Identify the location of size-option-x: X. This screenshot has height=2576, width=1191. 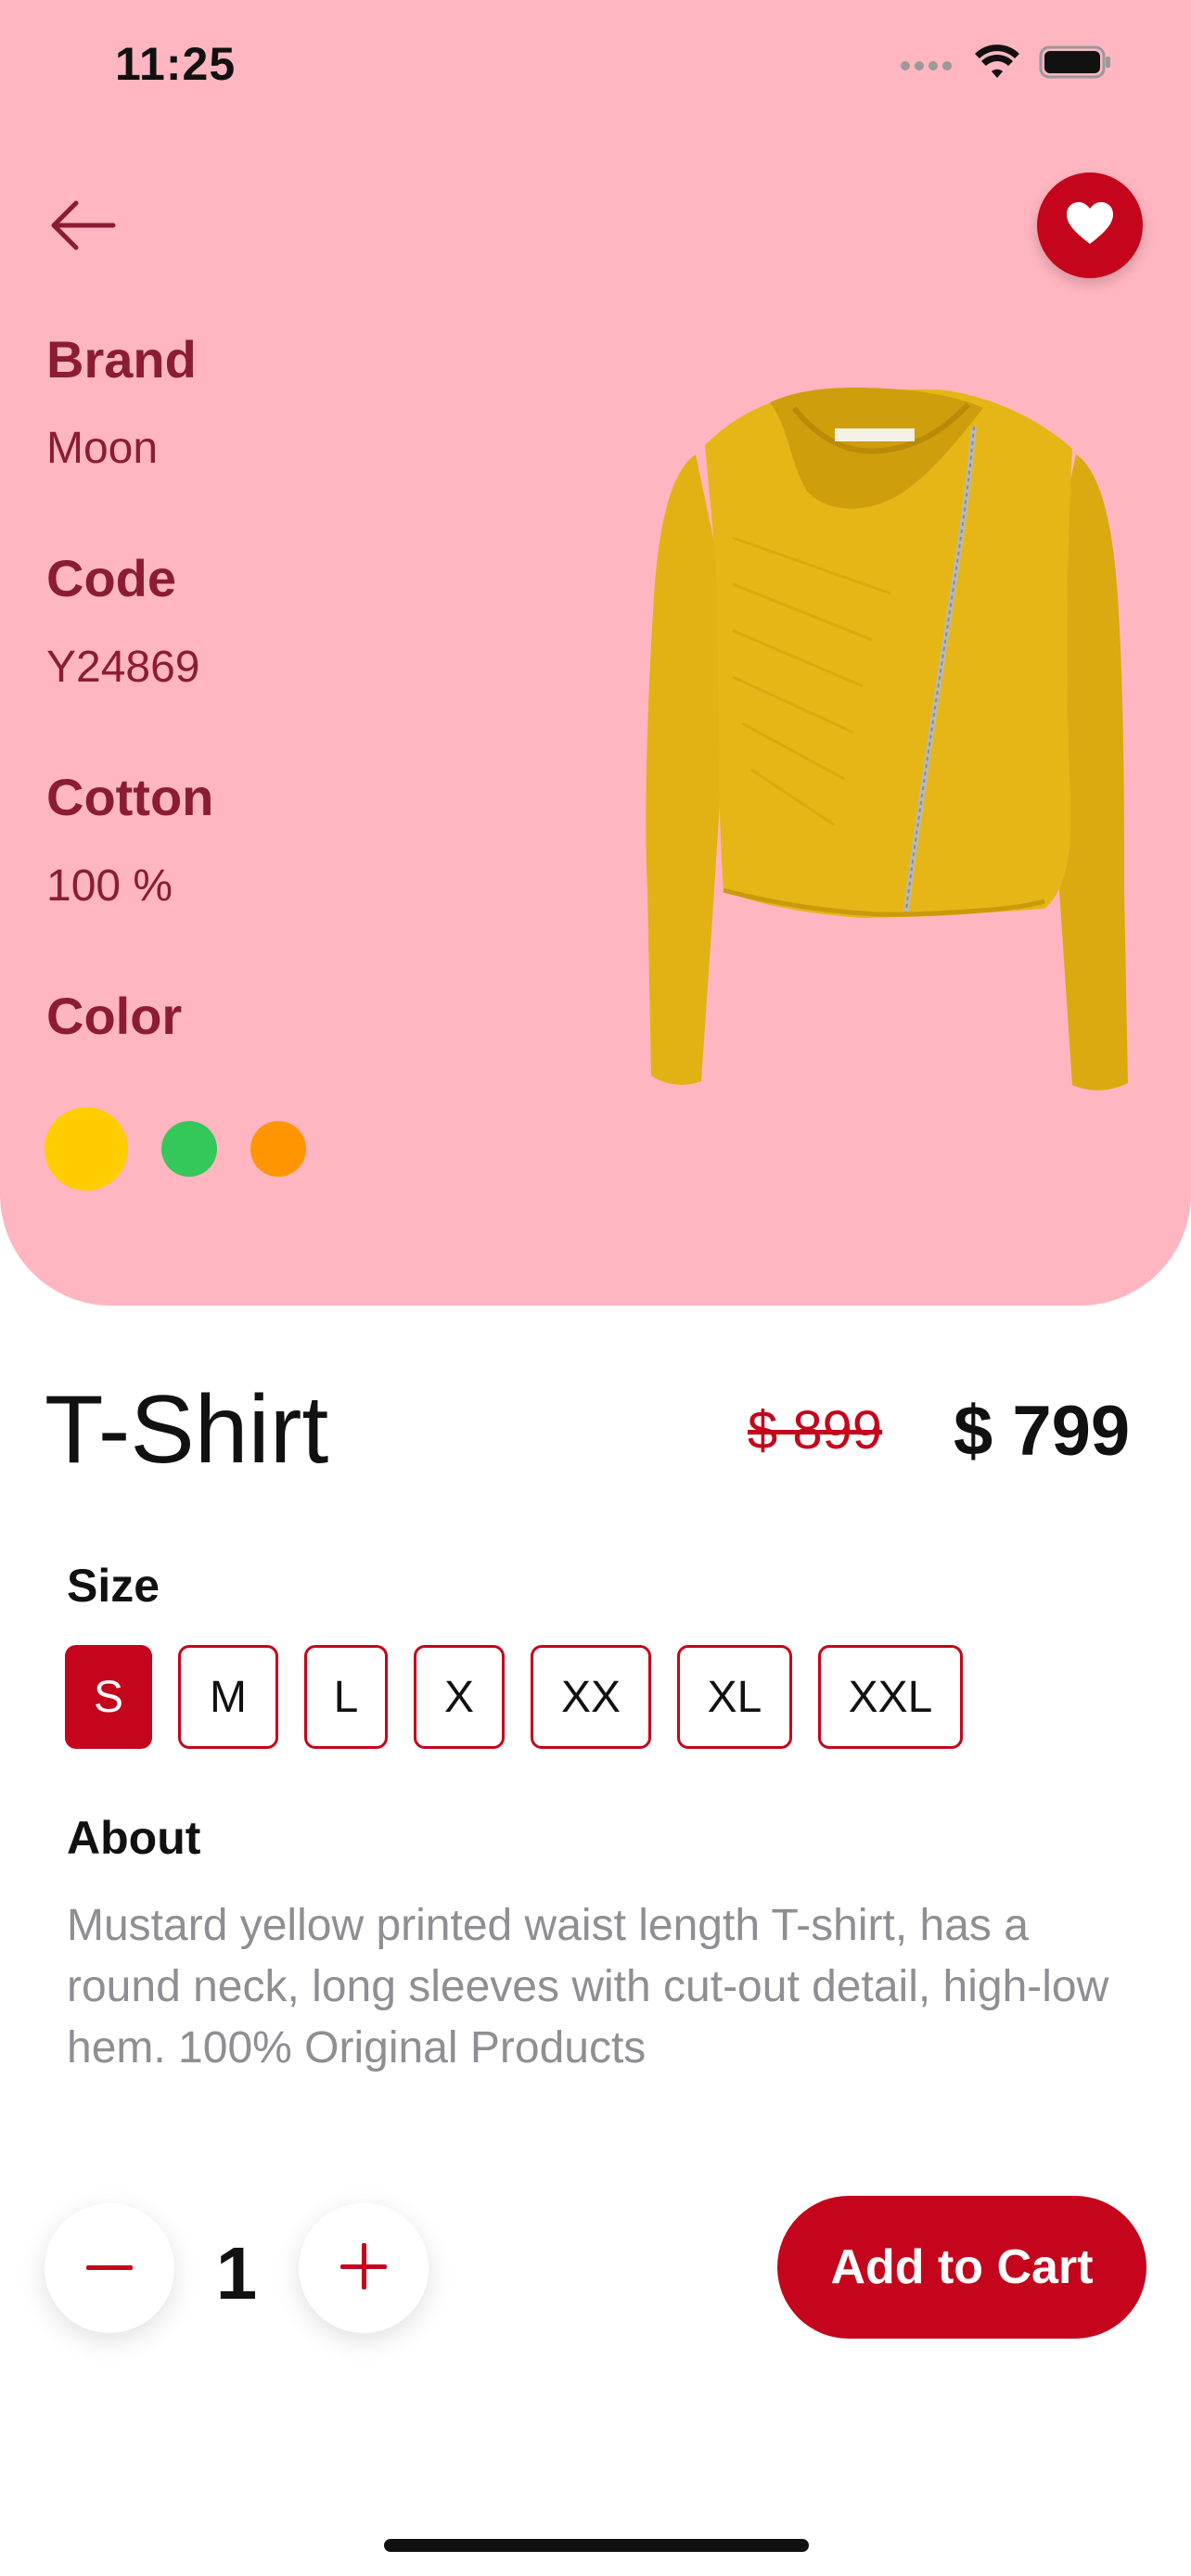
(459, 1697).